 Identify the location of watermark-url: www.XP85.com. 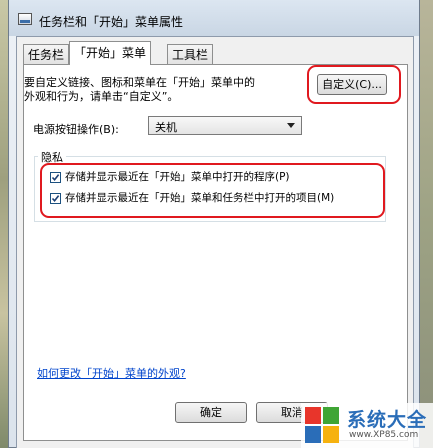
(384, 435).